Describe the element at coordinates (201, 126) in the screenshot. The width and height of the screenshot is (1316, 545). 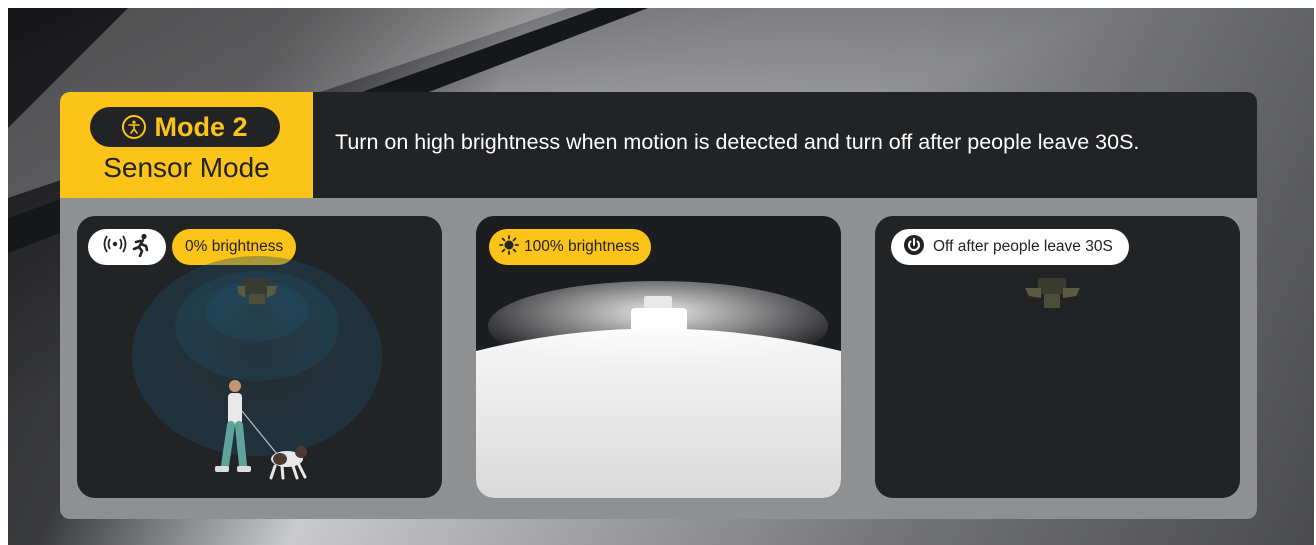
I see `mode-title: Mode 2` at that location.